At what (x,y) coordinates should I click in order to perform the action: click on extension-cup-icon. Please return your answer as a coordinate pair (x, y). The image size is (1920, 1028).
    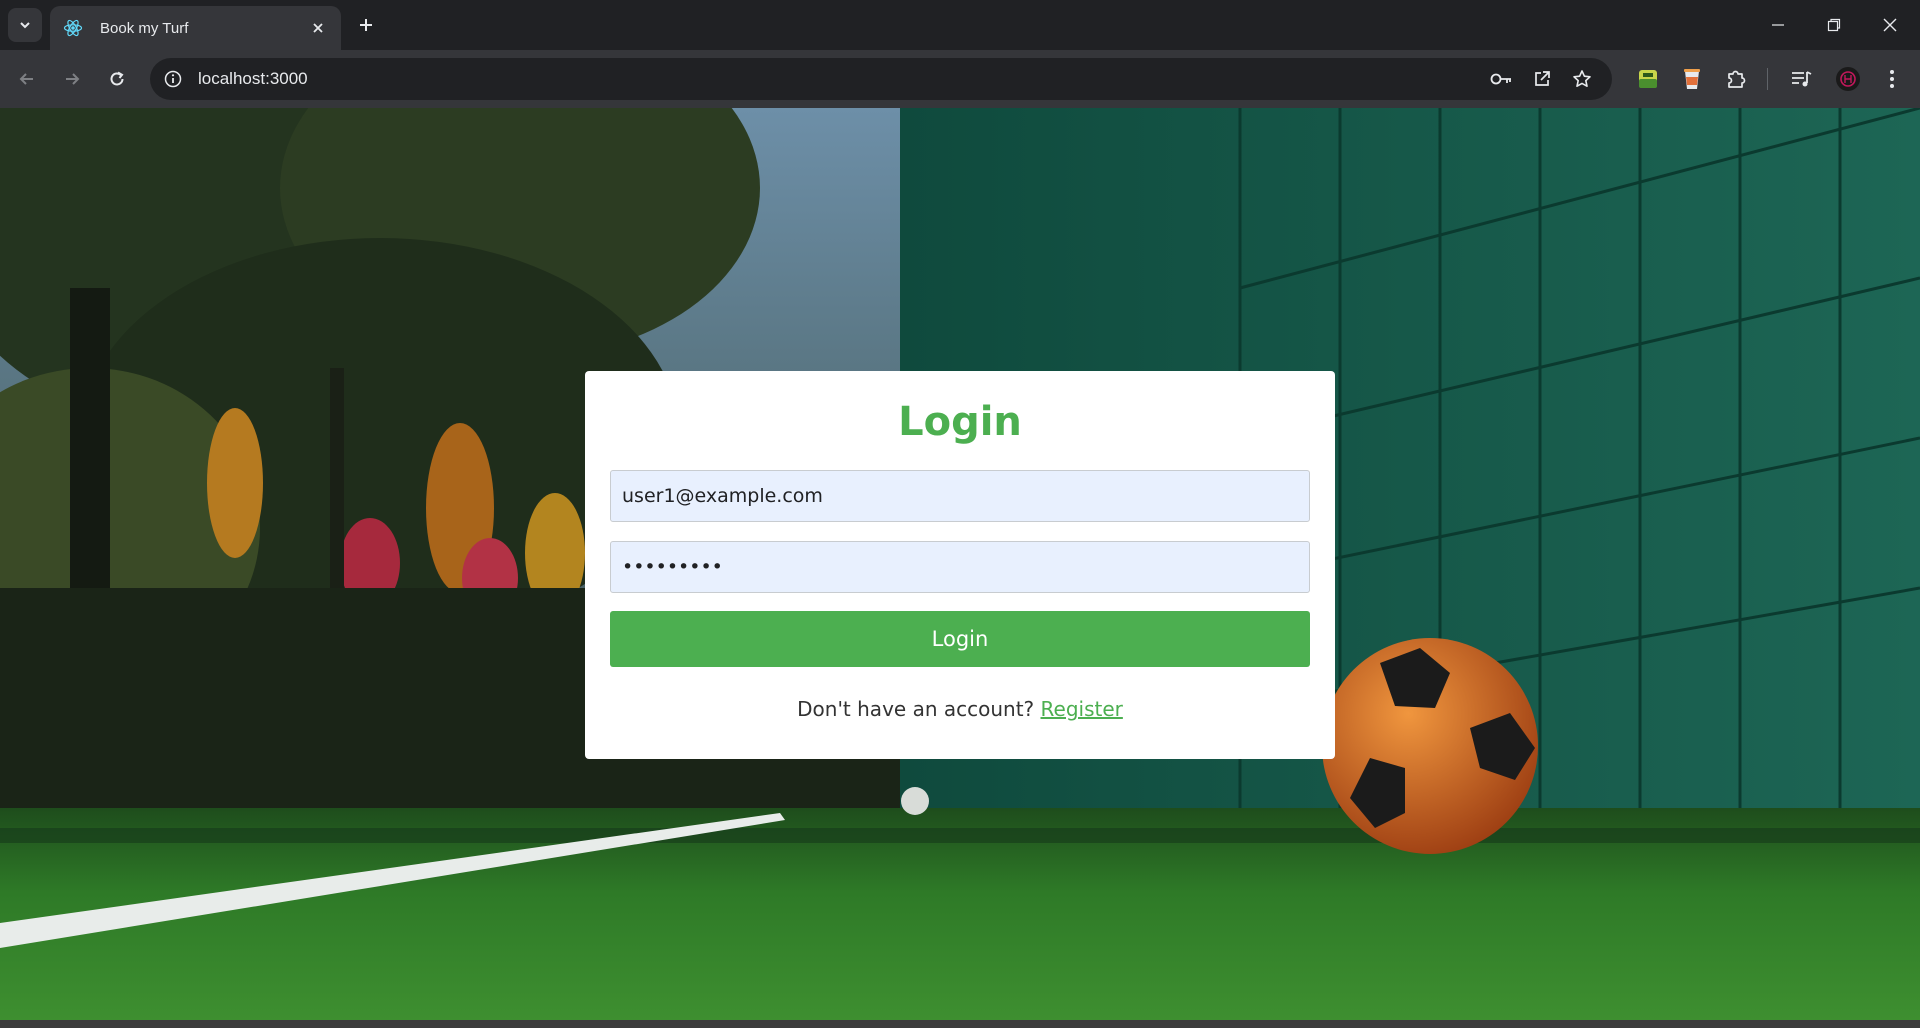
    Looking at the image, I should click on (1692, 79).